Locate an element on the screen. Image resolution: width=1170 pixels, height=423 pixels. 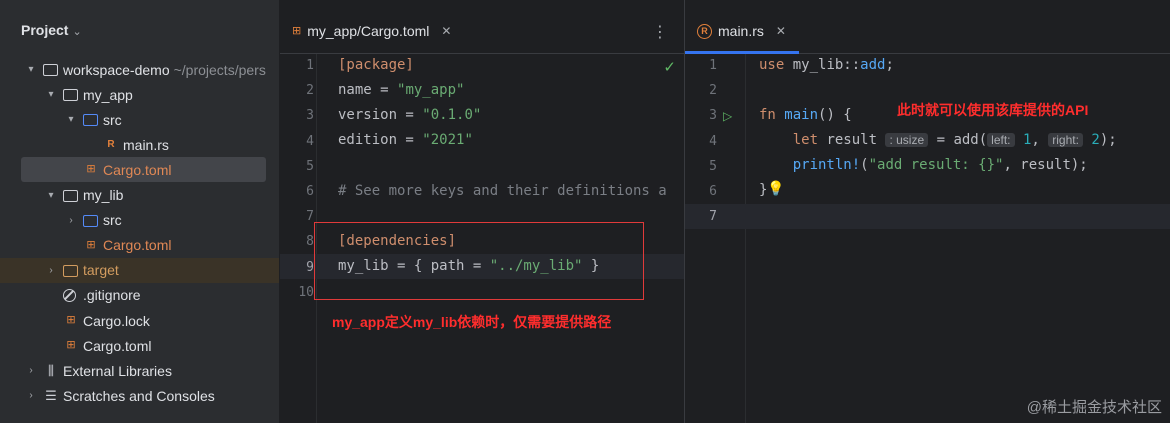
tree-item: ▾ src is located at coordinates (139, 119).